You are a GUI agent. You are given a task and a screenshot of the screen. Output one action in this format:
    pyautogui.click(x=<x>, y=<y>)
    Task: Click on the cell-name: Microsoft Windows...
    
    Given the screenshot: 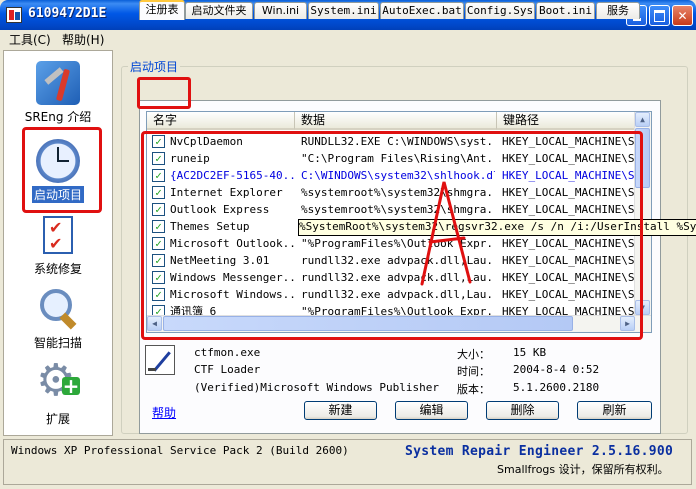 What is the action you would take?
    pyautogui.click(x=232, y=294)
    